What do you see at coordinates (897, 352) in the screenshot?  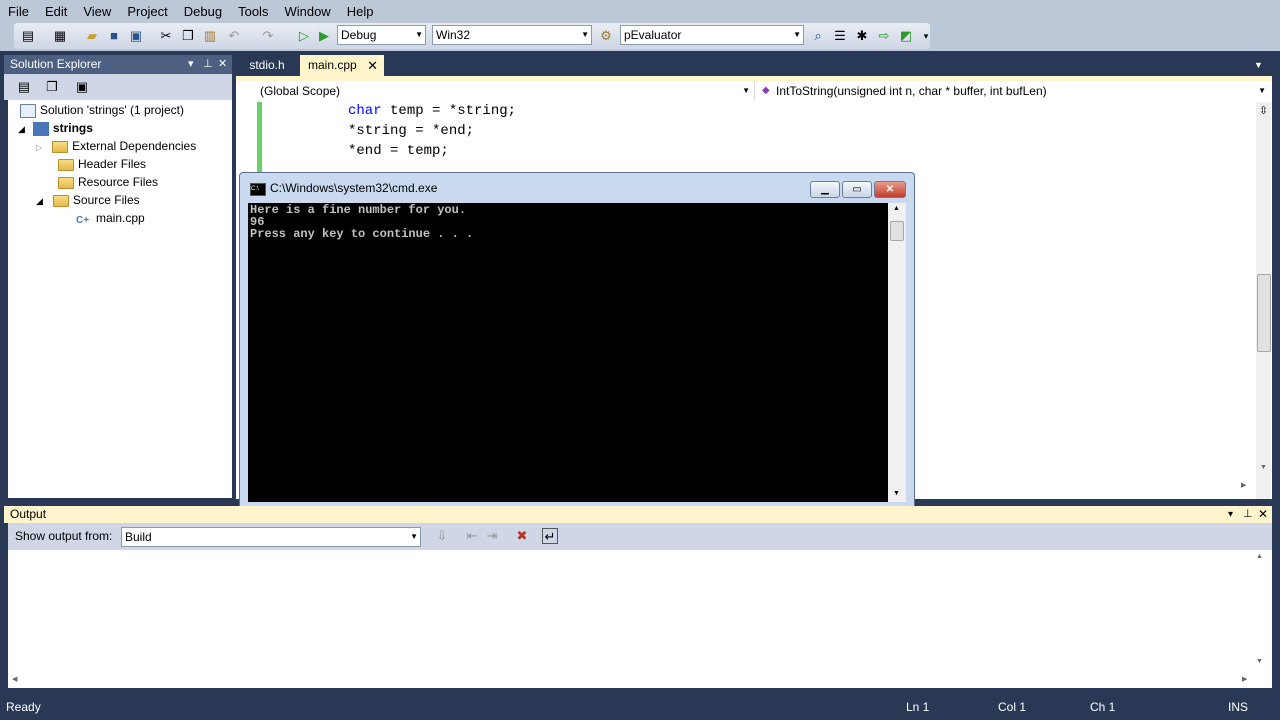 I see `console-scrollbar: ▲ ▼` at bounding box center [897, 352].